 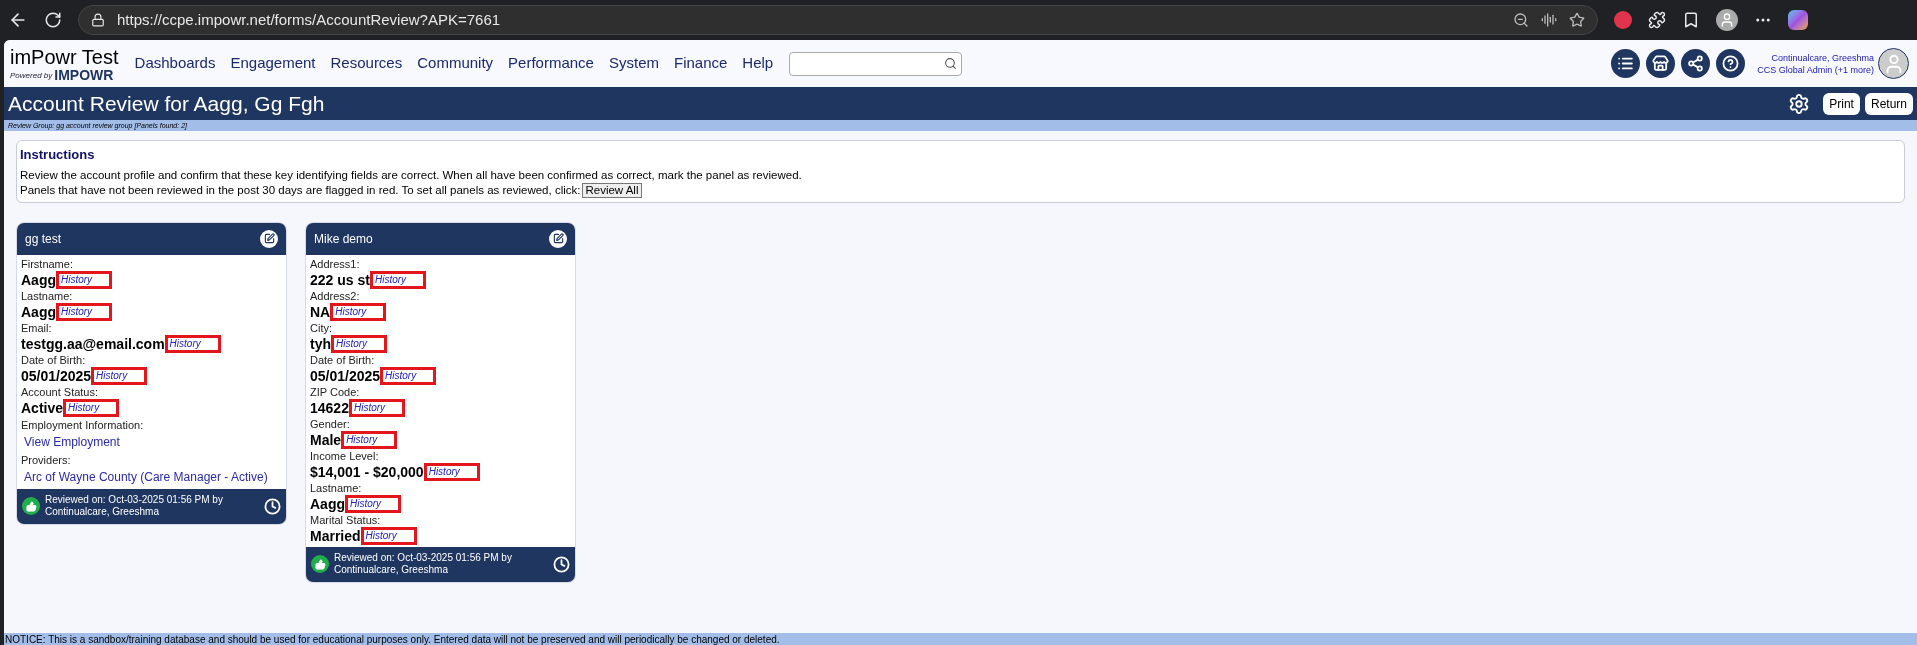 What do you see at coordinates (58, 155) in the screenshot?
I see `instructions-title: Instructions` at bounding box center [58, 155].